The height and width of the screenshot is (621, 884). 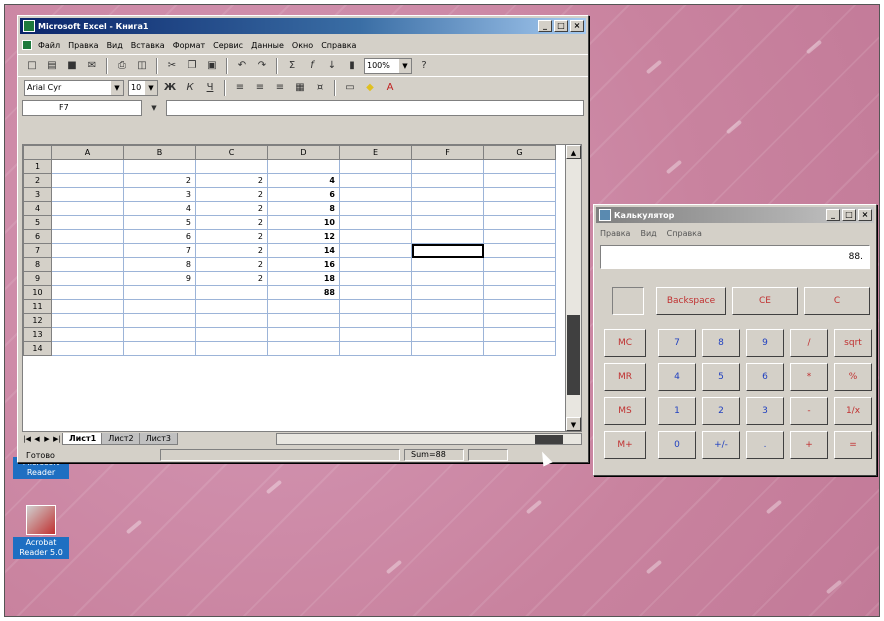 What do you see at coordinates (375, 222) in the screenshot?
I see `cell-e5` at bounding box center [375, 222].